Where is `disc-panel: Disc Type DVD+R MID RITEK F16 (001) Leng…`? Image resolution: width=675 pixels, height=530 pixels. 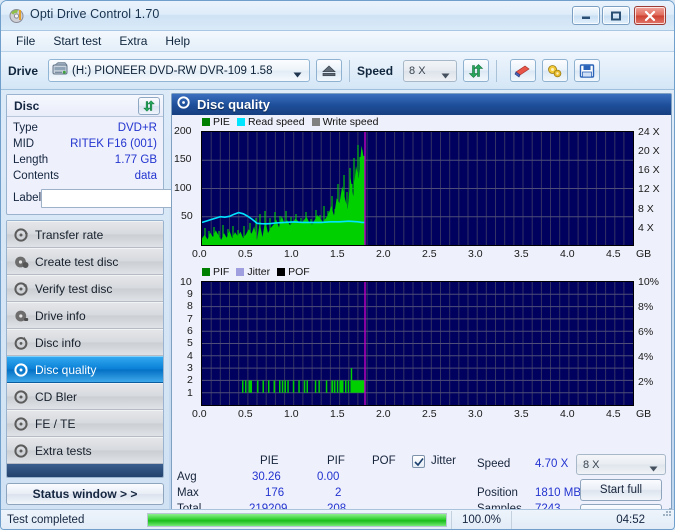 disc-panel: Disc Type DVD+R MID RITEK F16 (001) Leng… is located at coordinates (104, 154).